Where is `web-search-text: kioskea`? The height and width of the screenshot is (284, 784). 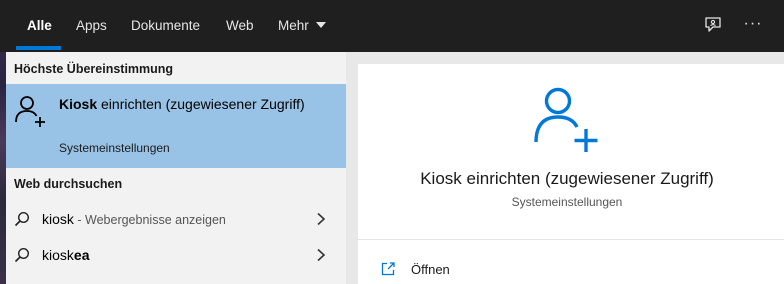 web-search-text: kioskea is located at coordinates (65, 255).